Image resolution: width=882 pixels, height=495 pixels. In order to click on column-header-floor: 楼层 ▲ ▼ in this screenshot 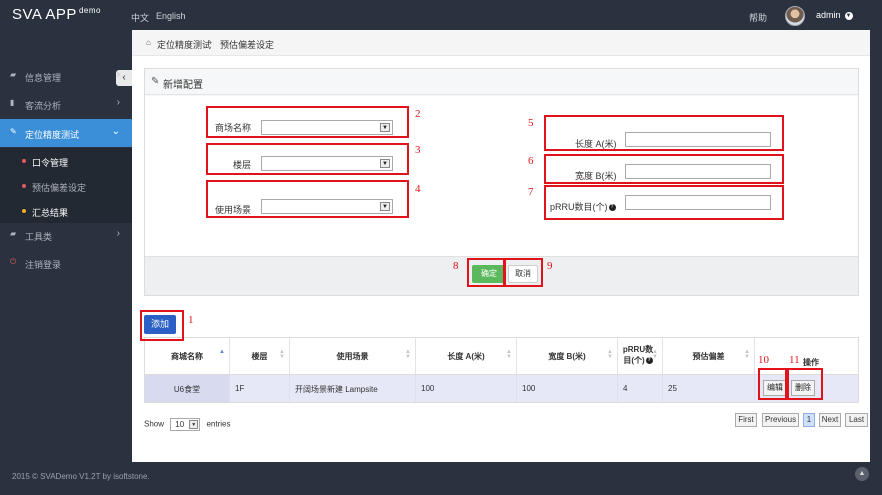, I will do `click(260, 356)`.